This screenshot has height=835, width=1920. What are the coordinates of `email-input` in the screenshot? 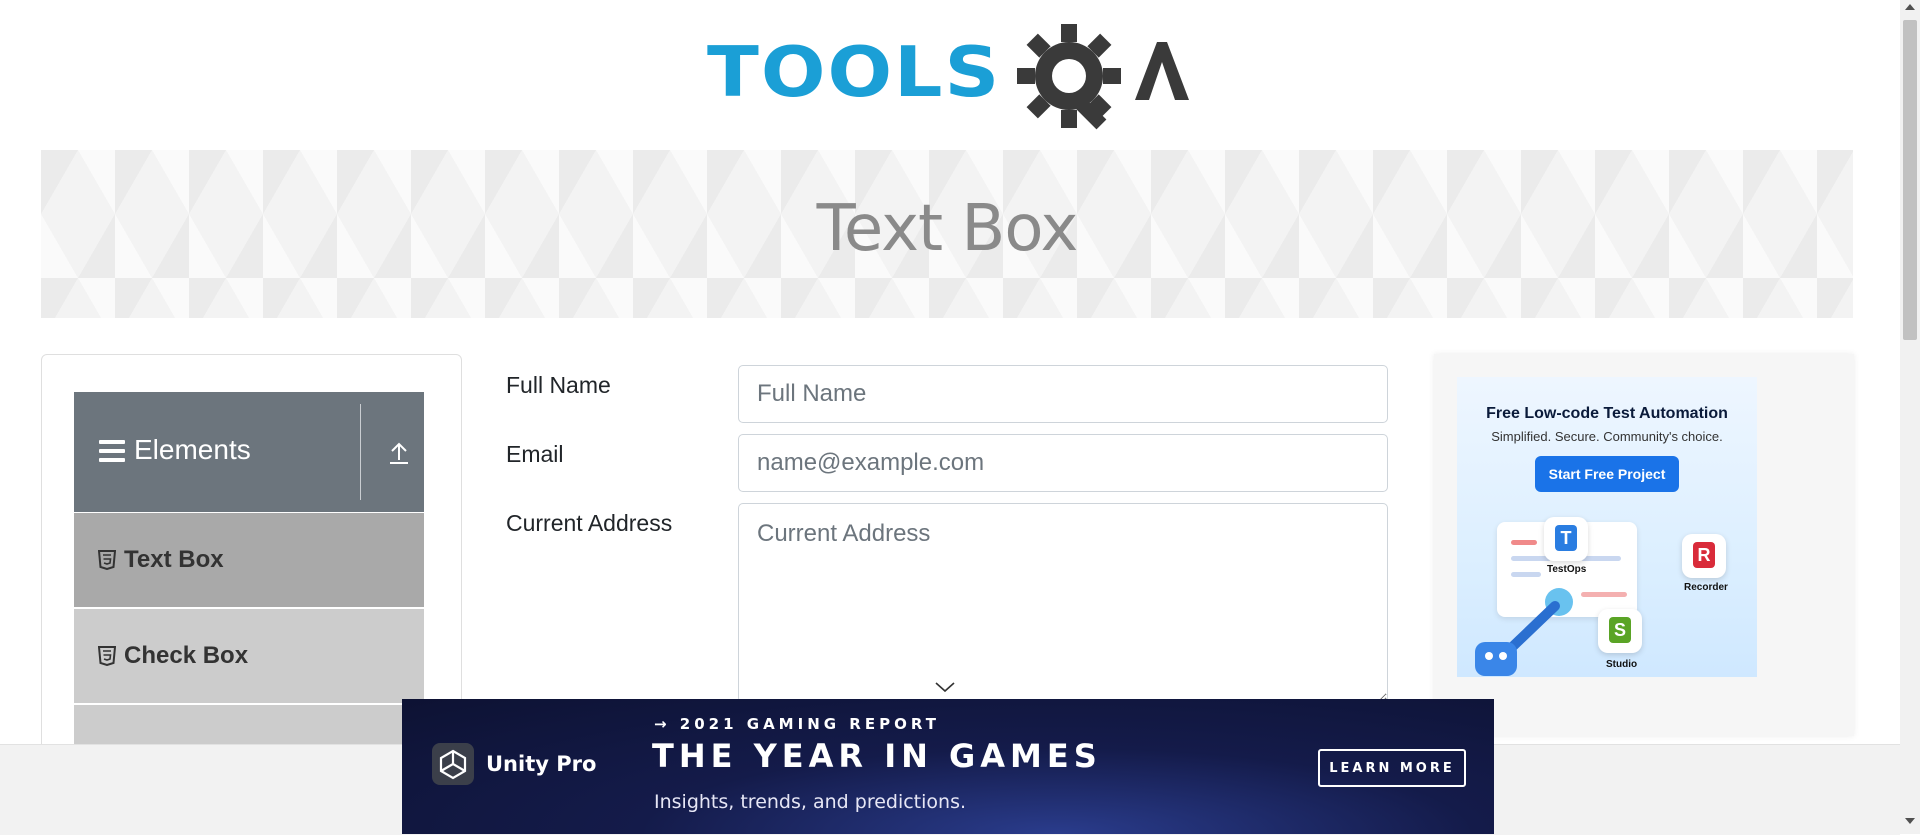 It's located at (1063, 463).